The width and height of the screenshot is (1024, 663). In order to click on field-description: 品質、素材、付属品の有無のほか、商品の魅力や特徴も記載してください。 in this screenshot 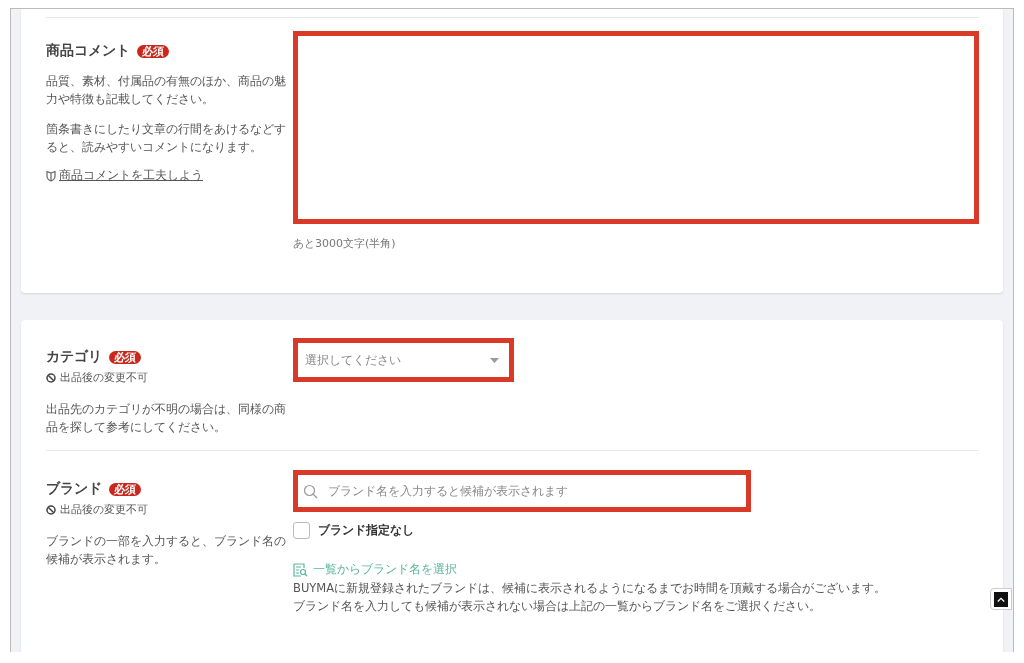, I will do `click(166, 90)`.